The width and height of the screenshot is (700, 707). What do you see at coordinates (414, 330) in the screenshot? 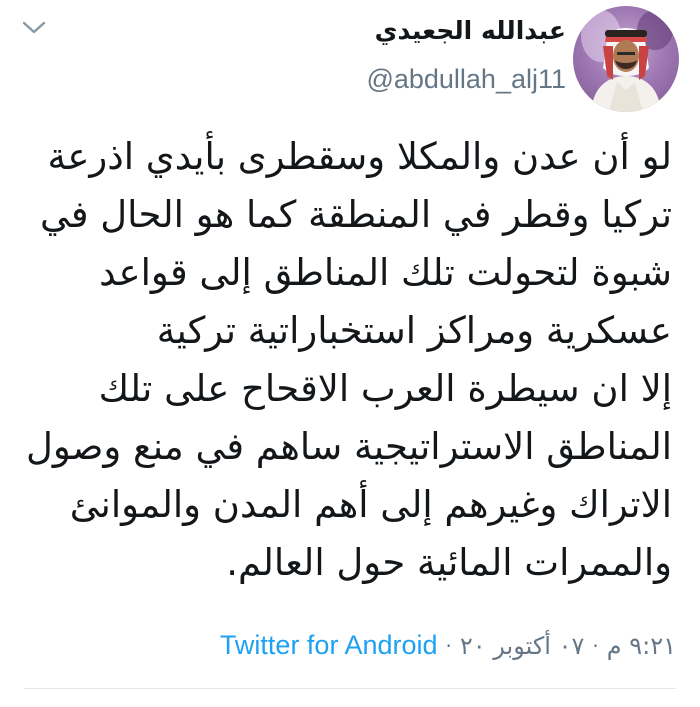
I see `tweet-line: عسكرية ومراكز استخباراتية تركية` at bounding box center [414, 330].